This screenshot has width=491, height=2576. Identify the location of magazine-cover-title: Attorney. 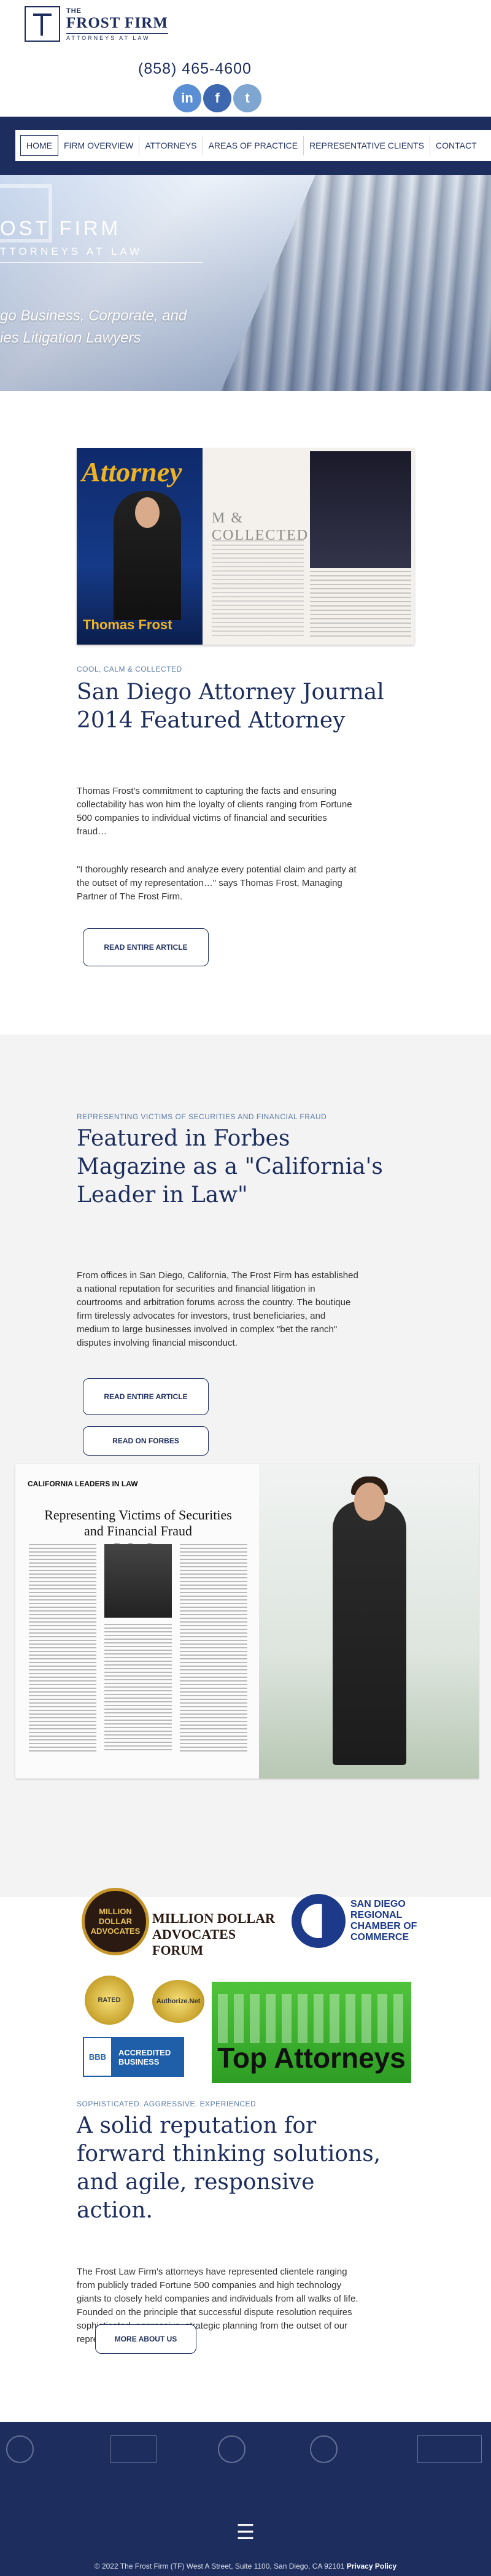
(132, 471).